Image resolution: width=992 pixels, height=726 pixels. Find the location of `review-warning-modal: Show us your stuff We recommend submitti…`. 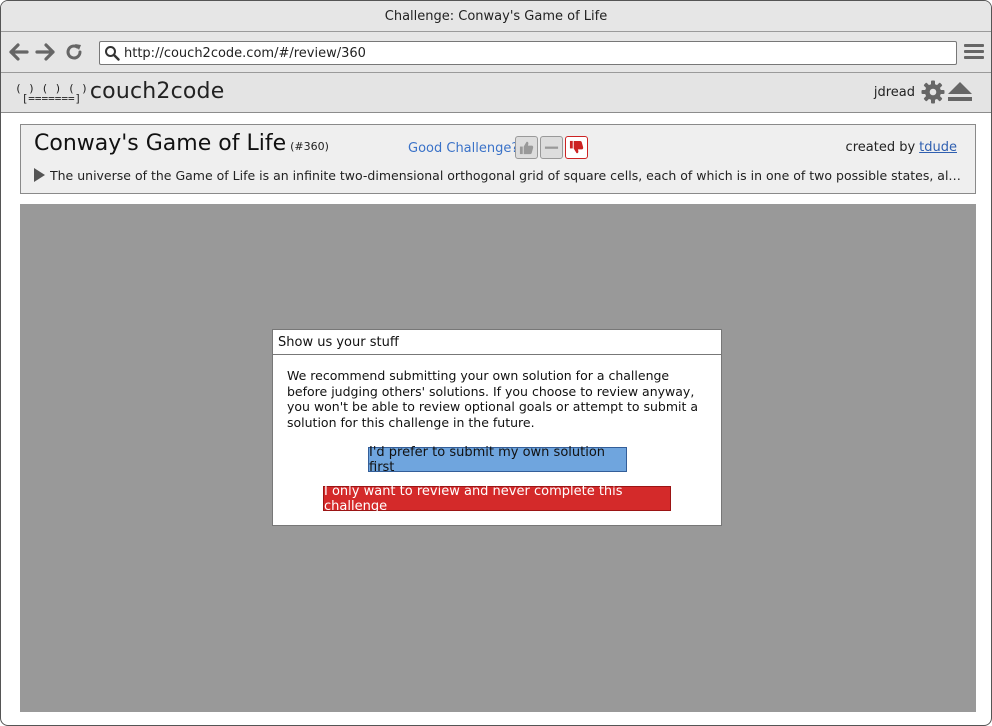

review-warning-modal: Show us your stuff We recommend submitti… is located at coordinates (497, 427).